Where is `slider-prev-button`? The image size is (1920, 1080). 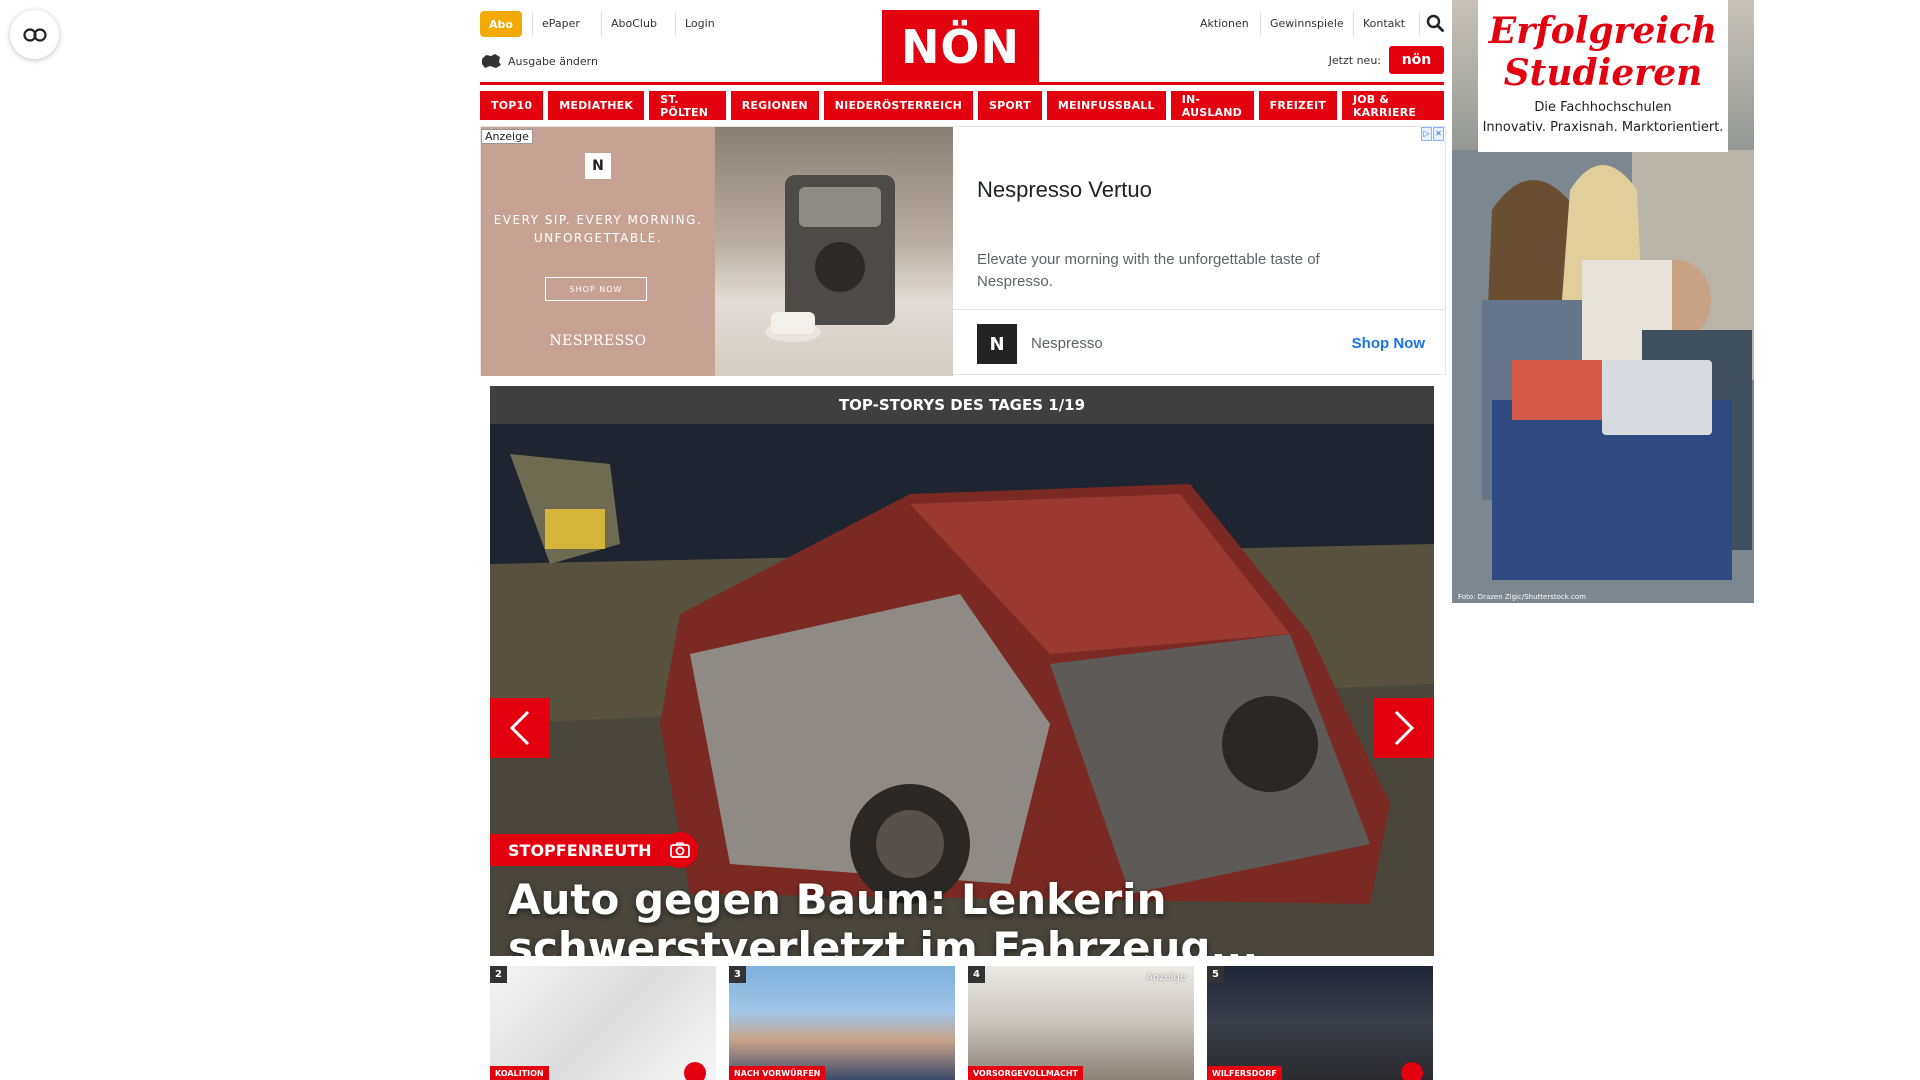
slider-prev-button is located at coordinates (520, 728).